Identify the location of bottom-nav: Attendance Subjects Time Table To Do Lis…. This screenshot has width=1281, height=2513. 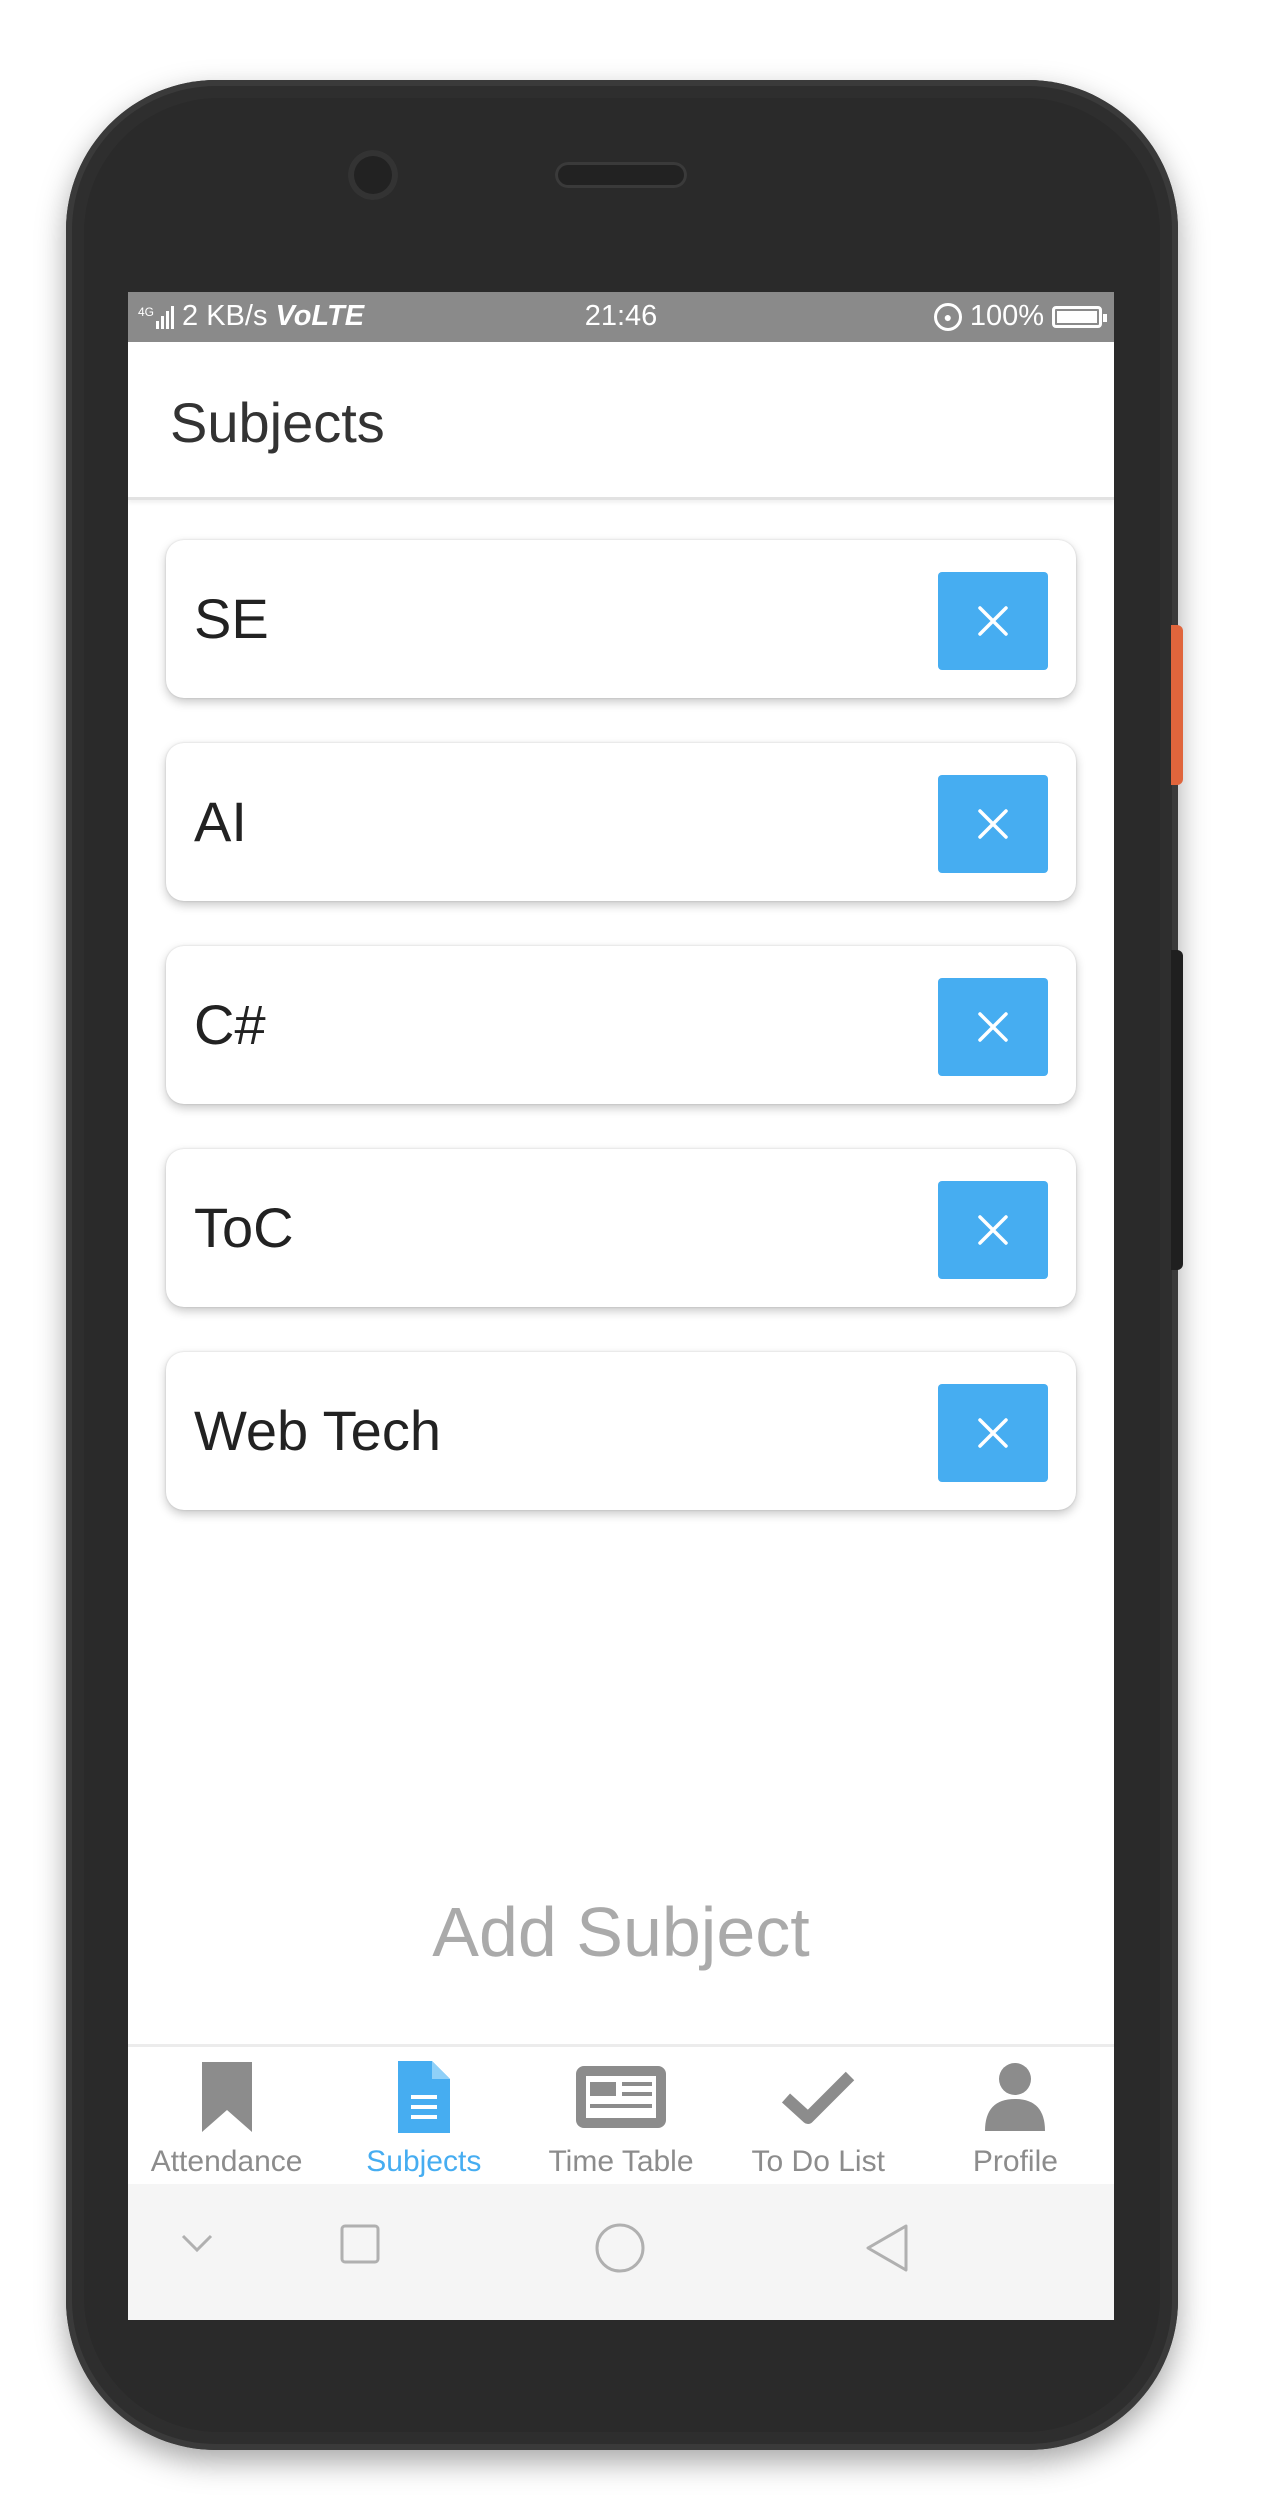
(621, 2115).